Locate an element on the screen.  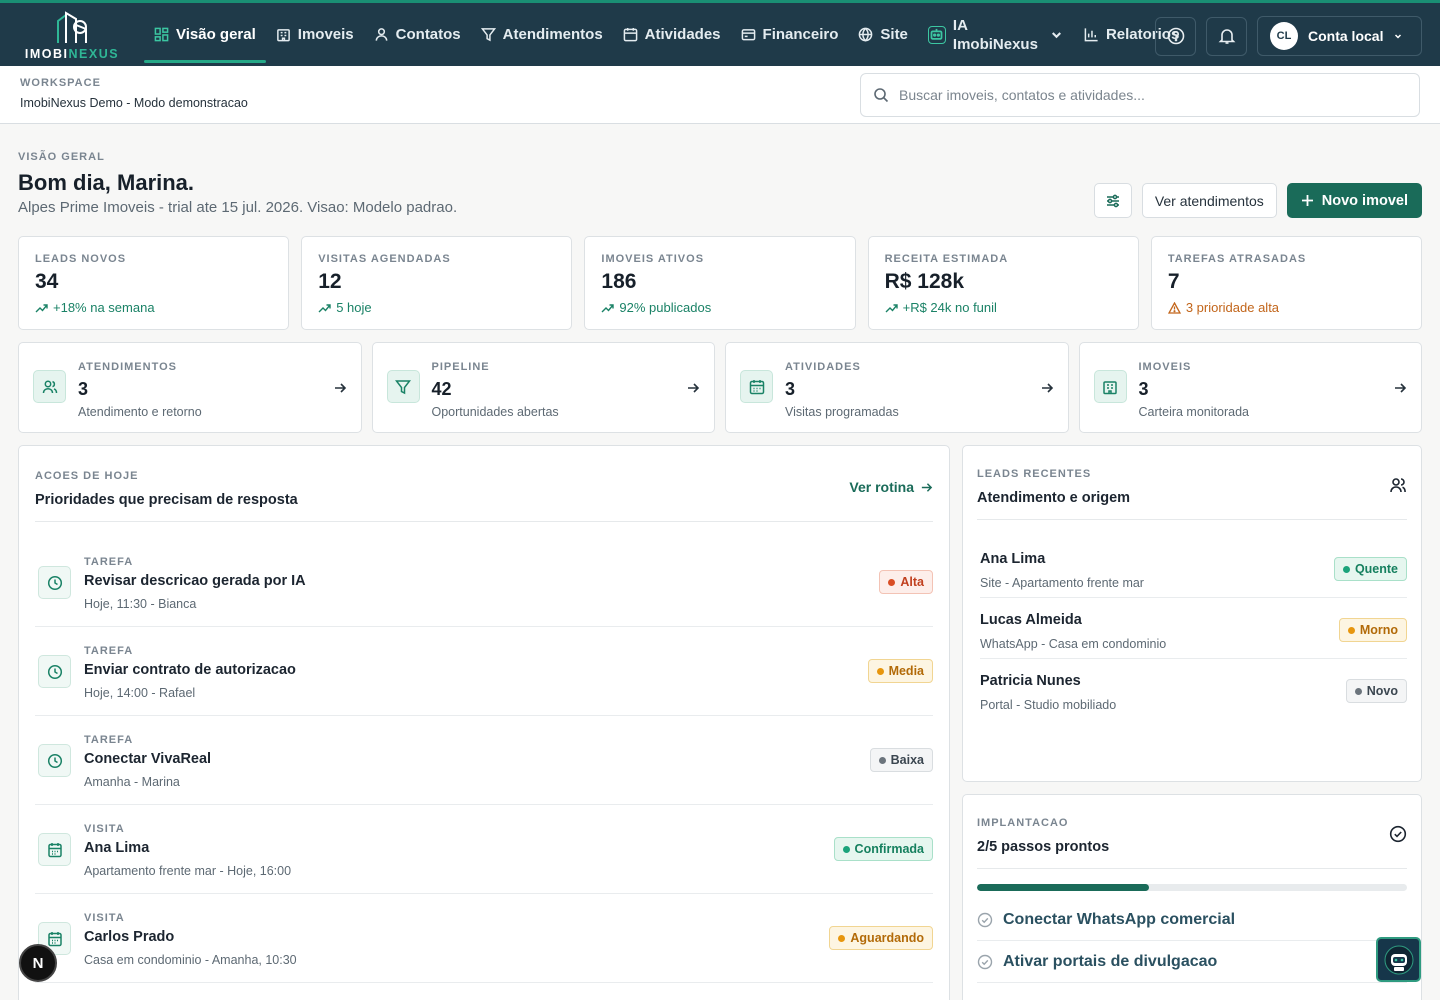
account-menu-button: CL Conta local is located at coordinates (1339, 36).